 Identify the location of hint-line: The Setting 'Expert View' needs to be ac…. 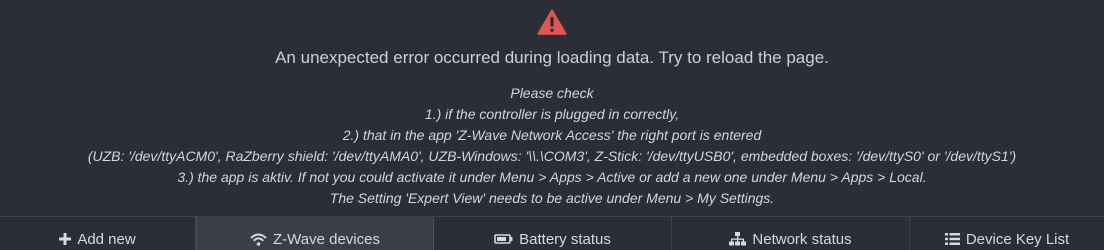
(552, 198).